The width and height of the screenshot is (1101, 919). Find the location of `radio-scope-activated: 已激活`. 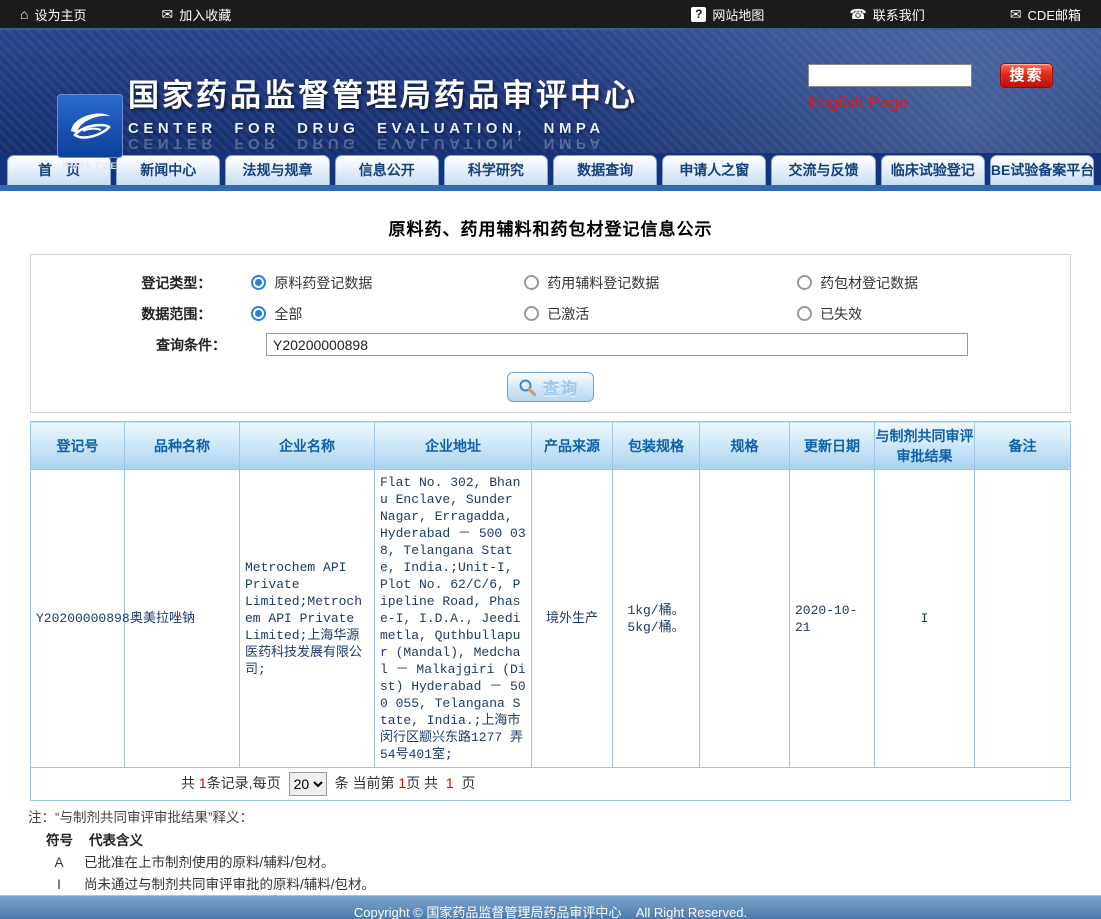

radio-scope-activated: 已激活 is located at coordinates (660, 314).